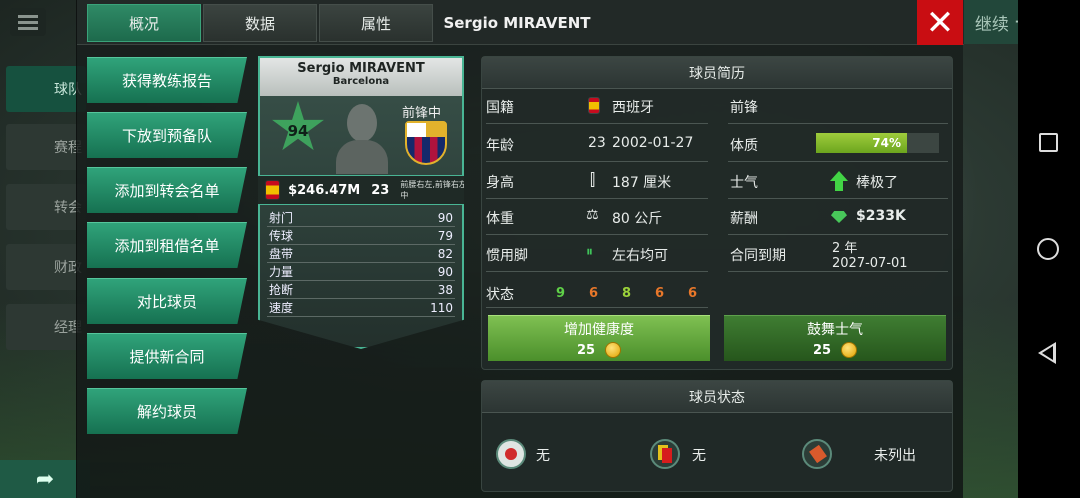  What do you see at coordinates (586, 350) in the screenshot?
I see `increase-fitness-cost: 25` at bounding box center [586, 350].